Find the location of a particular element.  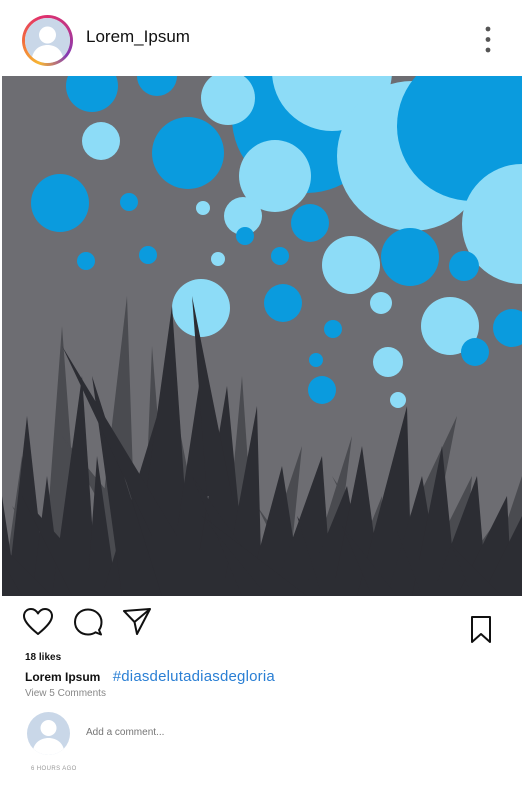

commenter-avatar is located at coordinates (48, 733).